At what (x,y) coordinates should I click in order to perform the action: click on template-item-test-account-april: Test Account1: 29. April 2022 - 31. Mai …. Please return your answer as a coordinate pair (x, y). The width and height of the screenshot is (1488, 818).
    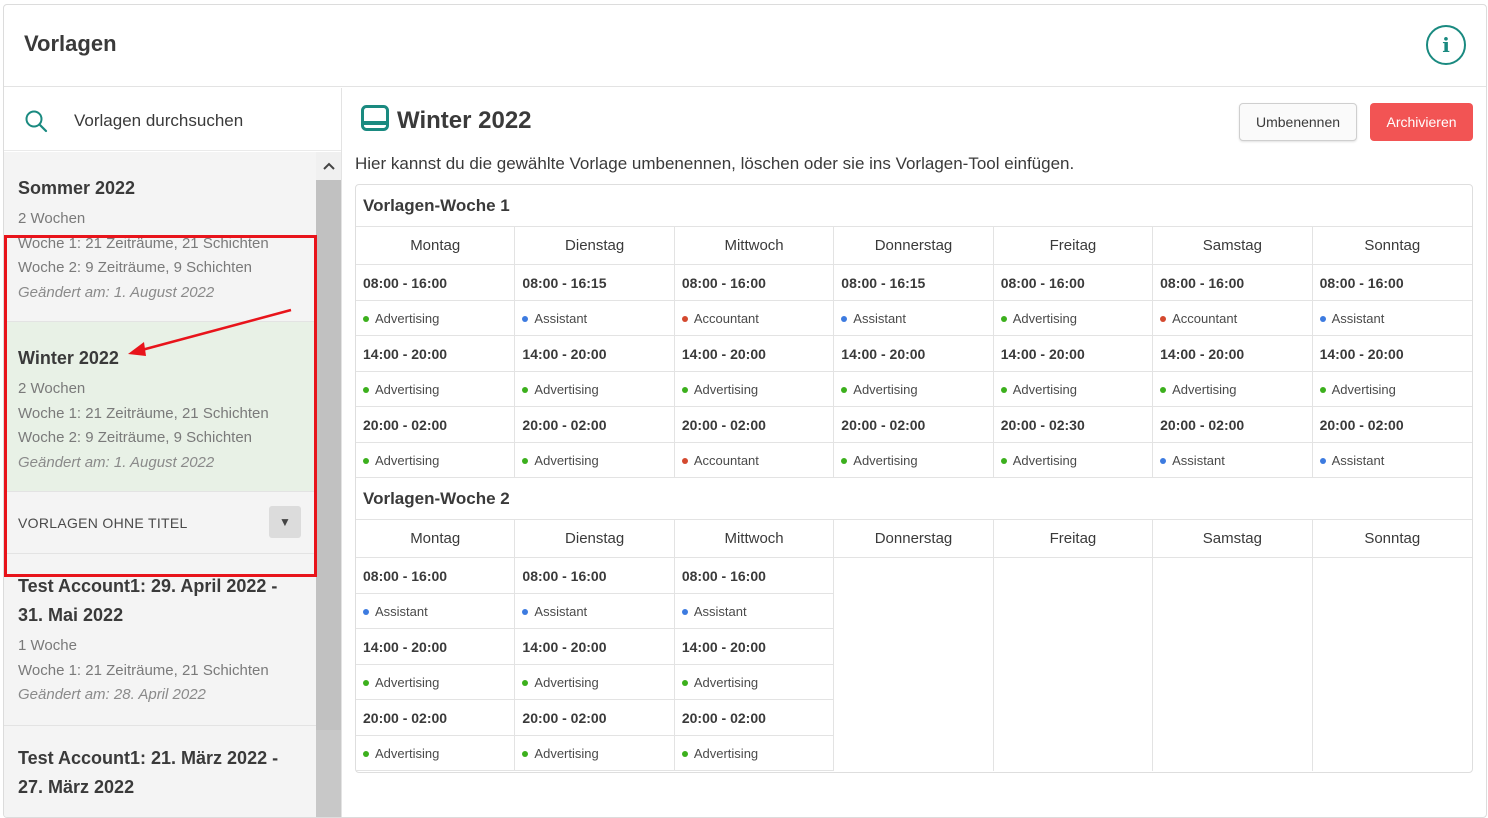
    Looking at the image, I should click on (160, 640).